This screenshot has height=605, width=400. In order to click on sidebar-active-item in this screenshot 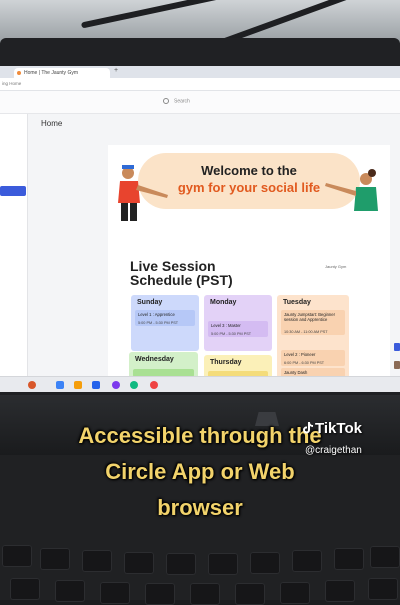, I will do `click(13, 191)`.